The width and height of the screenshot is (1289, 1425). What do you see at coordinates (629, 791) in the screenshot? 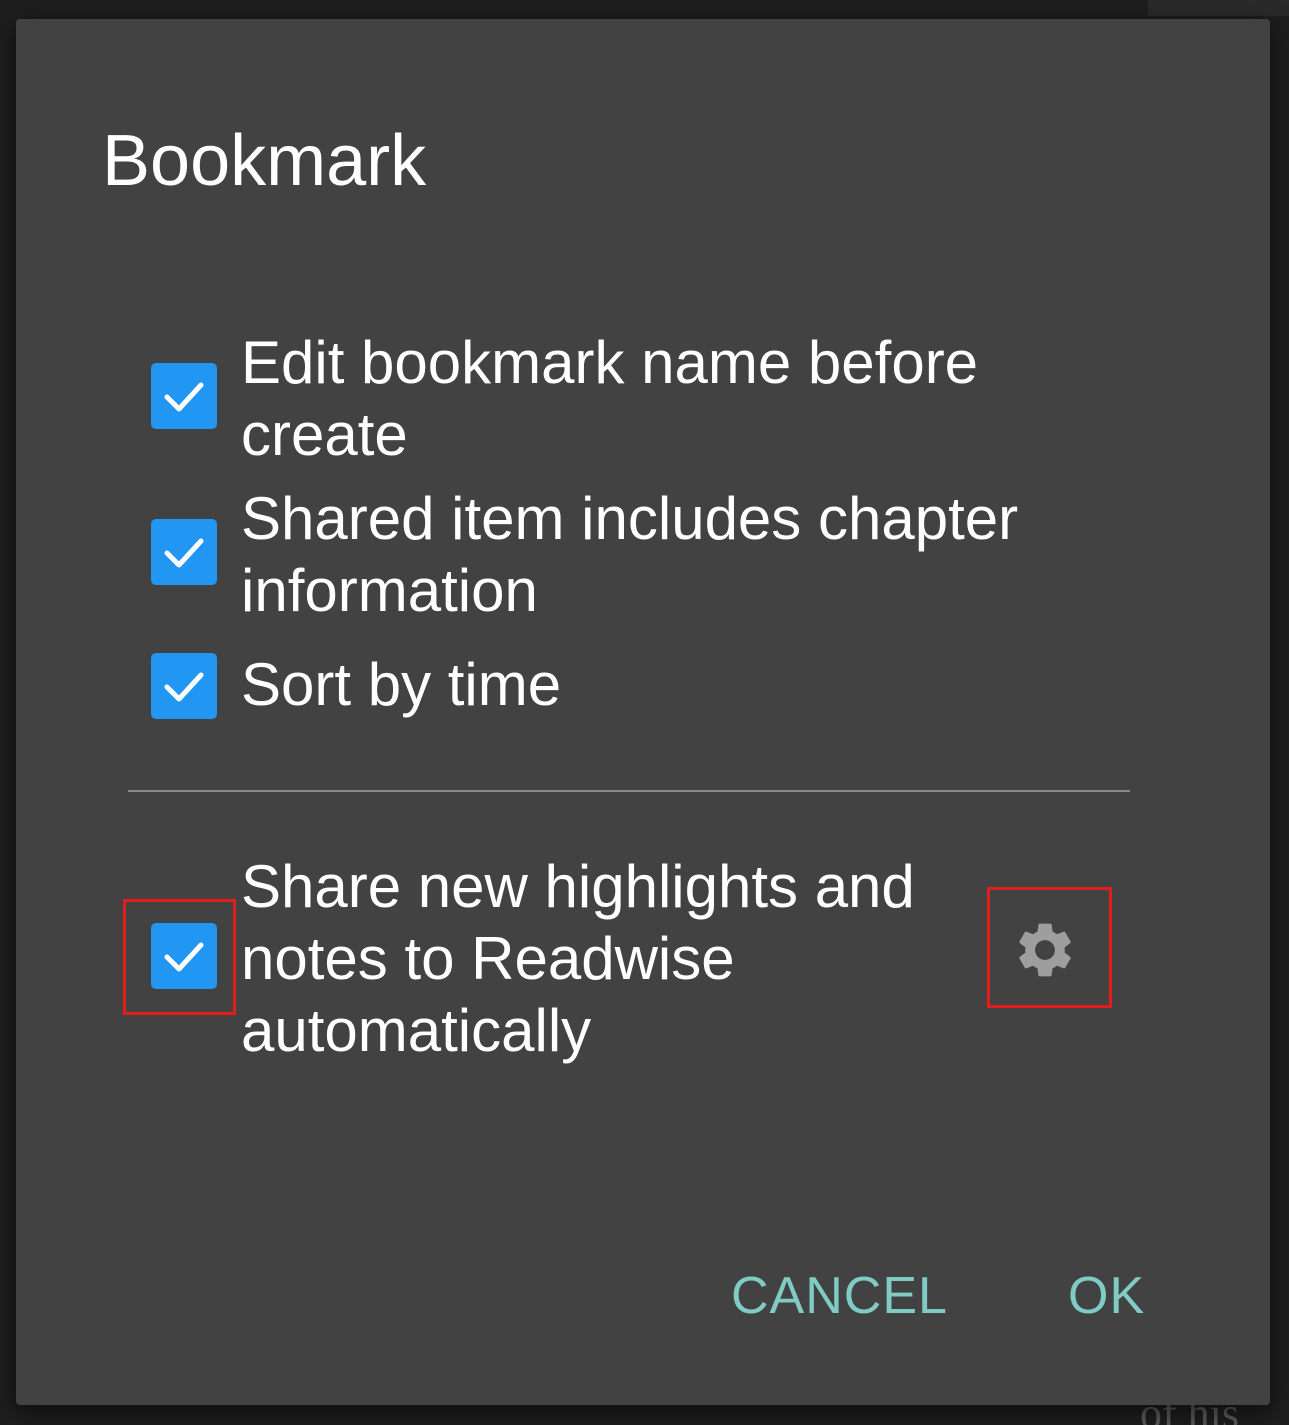
I see `section-divider` at bounding box center [629, 791].